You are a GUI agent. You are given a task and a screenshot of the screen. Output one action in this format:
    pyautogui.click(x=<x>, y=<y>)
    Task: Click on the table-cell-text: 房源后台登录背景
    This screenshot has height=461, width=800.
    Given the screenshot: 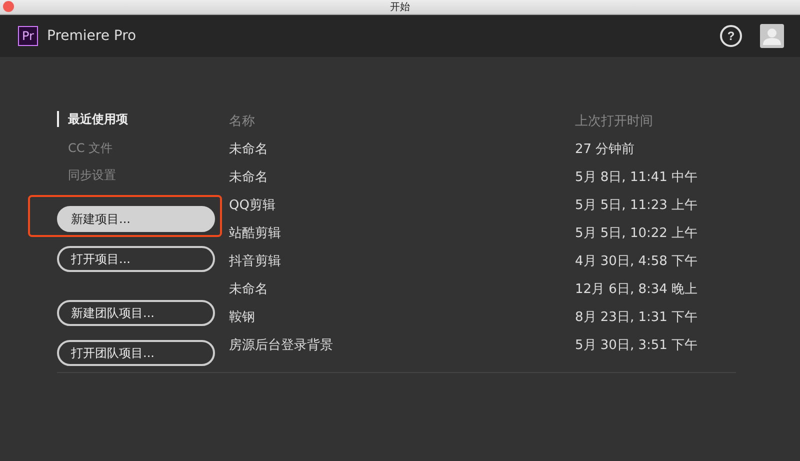 What is the action you would take?
    pyautogui.click(x=281, y=345)
    